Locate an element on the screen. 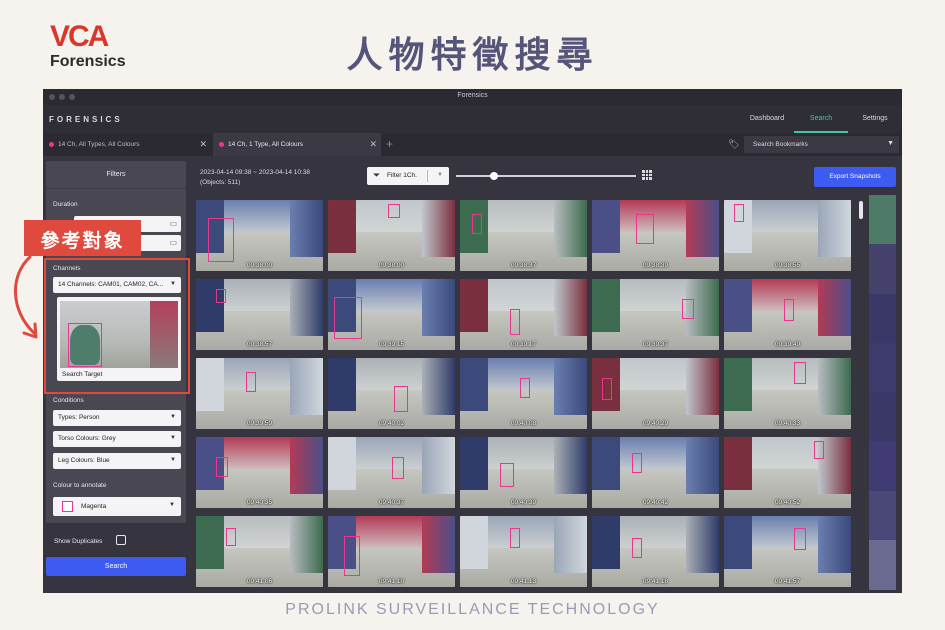 The width and height of the screenshot is (945, 630). snapshot-thumbnail: 09:39:15 is located at coordinates (391, 314).